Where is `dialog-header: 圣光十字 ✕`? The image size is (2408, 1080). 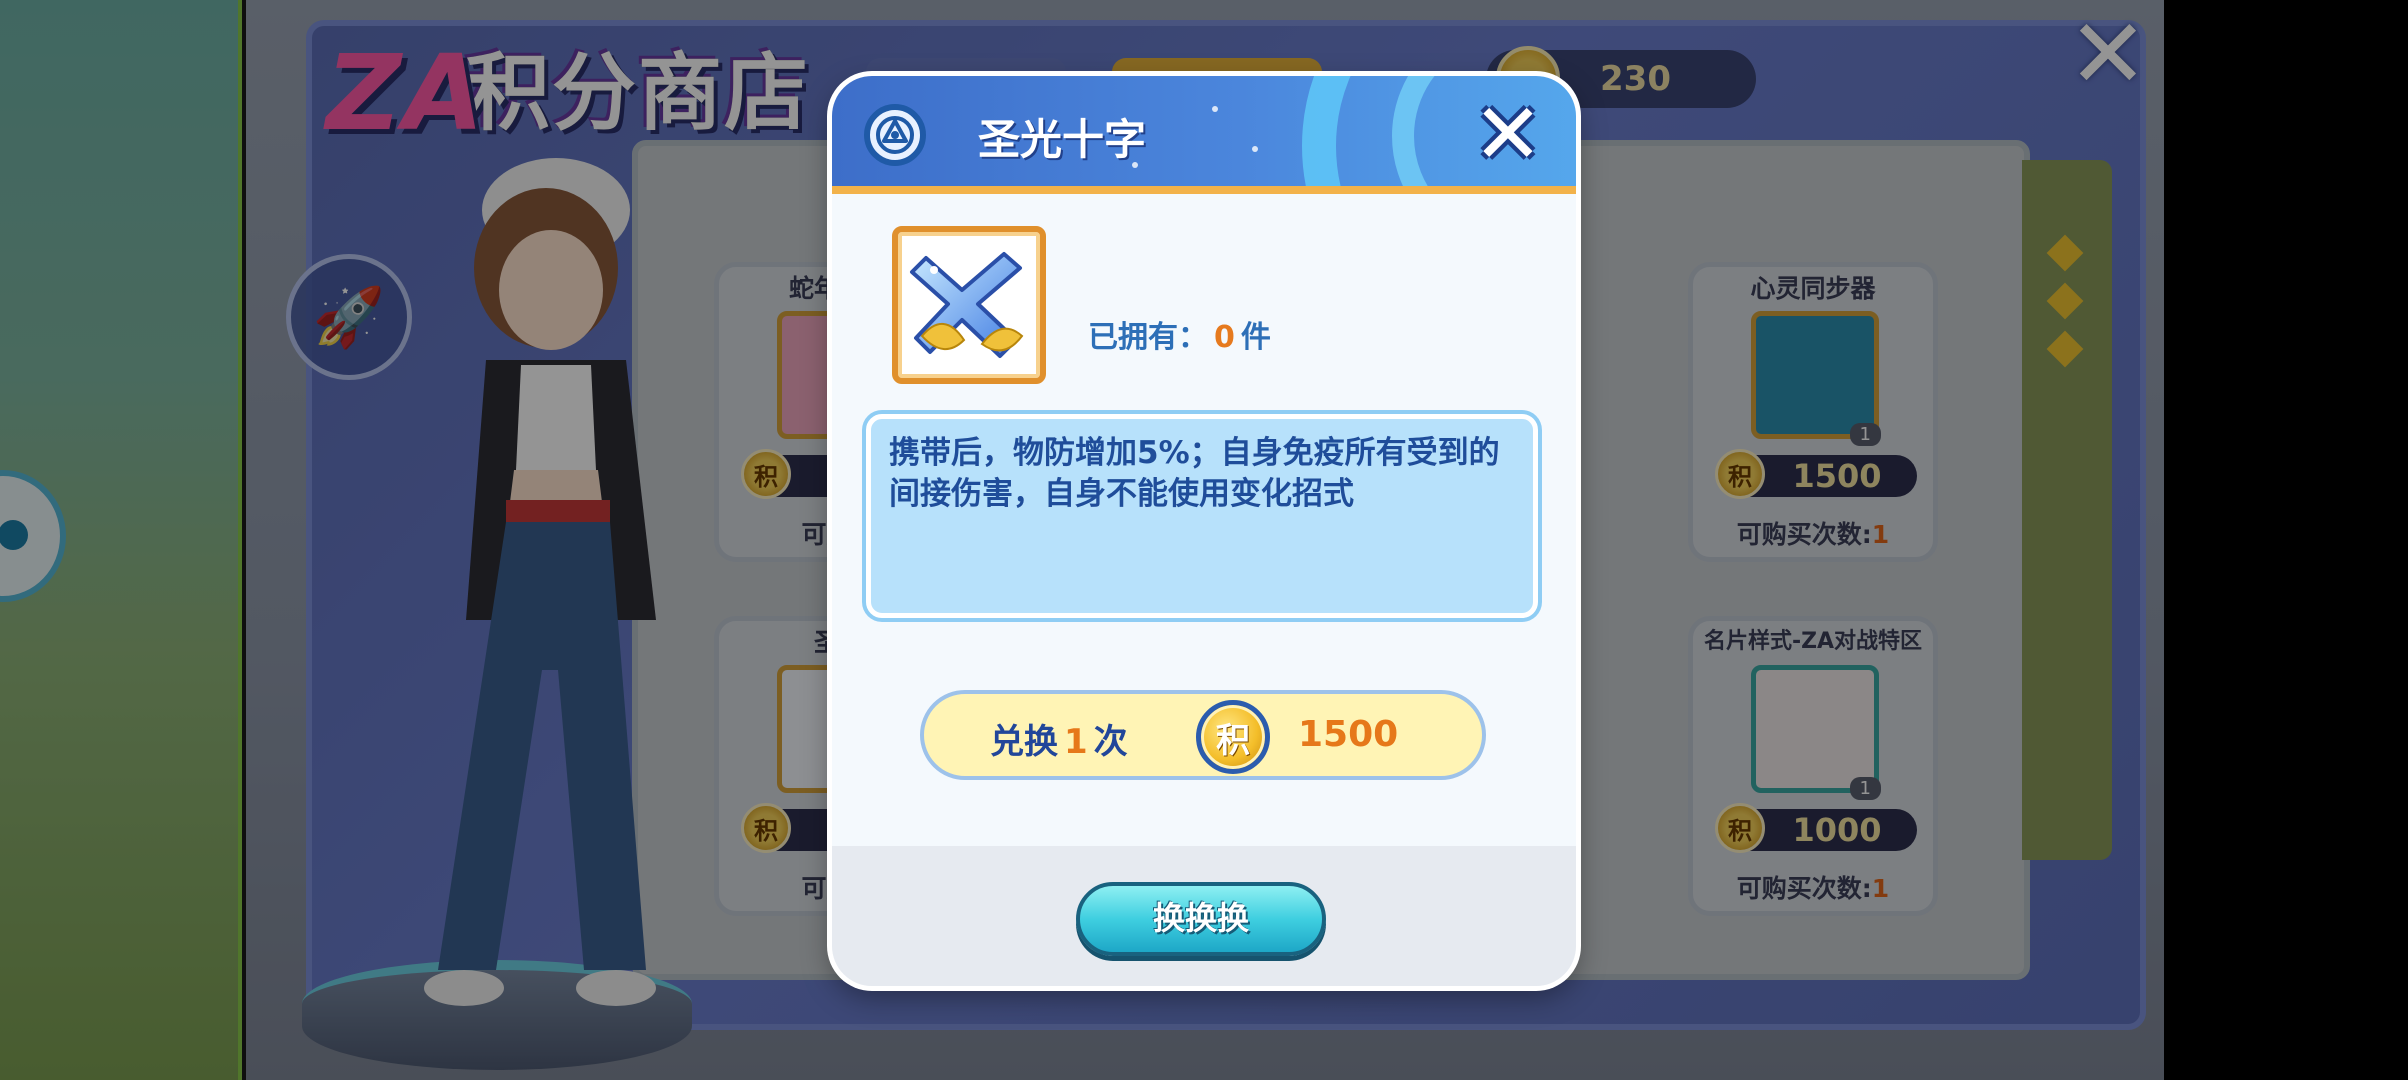
dialog-header: 圣光十字 ✕ is located at coordinates (1204, 135).